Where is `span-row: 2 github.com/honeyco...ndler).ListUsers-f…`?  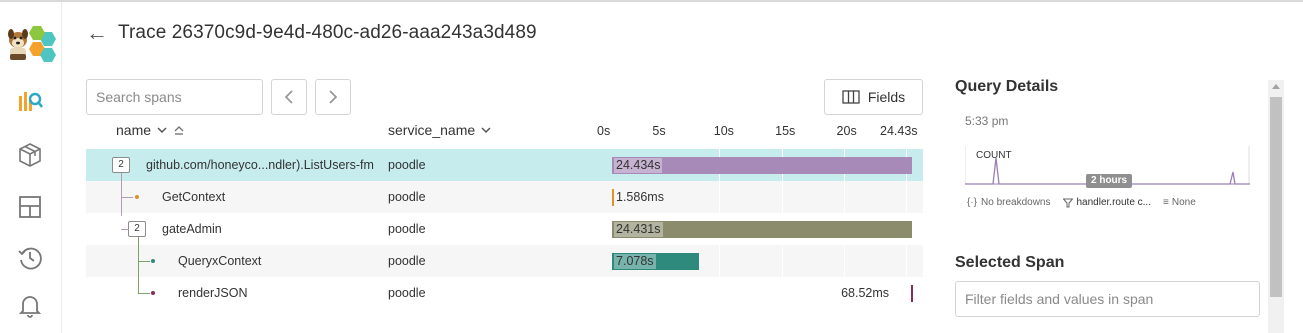 span-row: 2 github.com/honeyco...ndler).ListUsers-f… is located at coordinates (504, 165).